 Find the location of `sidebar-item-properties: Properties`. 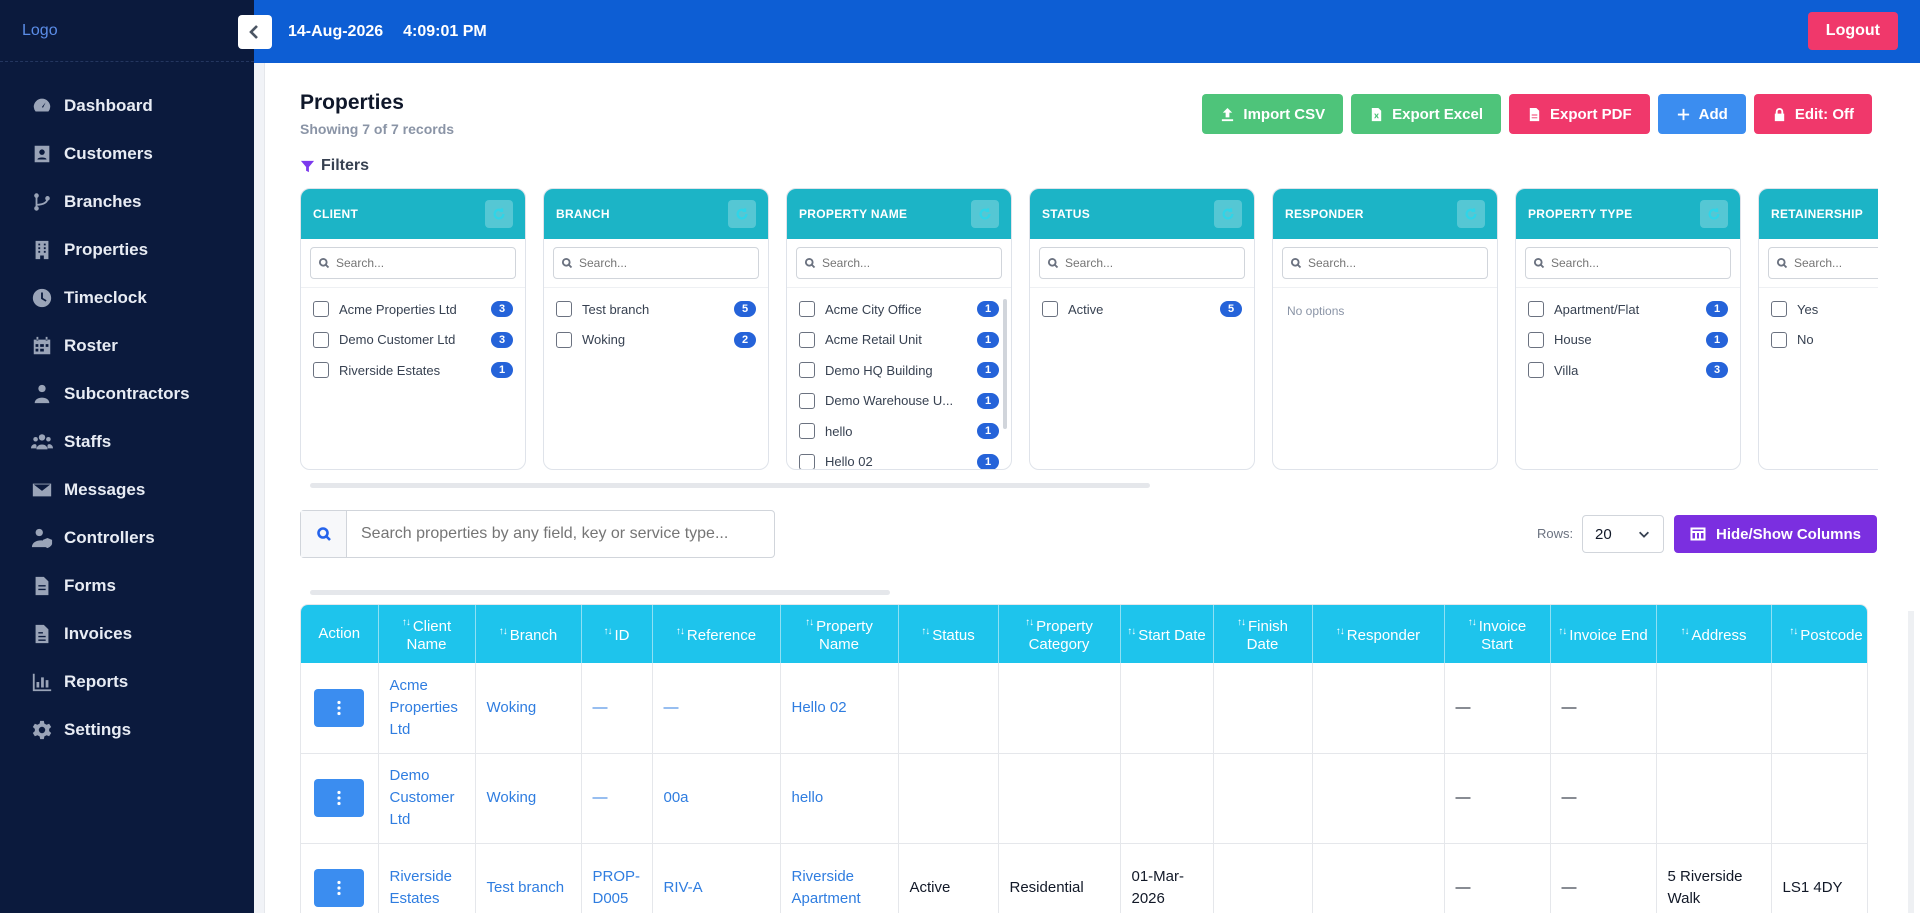

sidebar-item-properties: Properties is located at coordinates (127, 250).